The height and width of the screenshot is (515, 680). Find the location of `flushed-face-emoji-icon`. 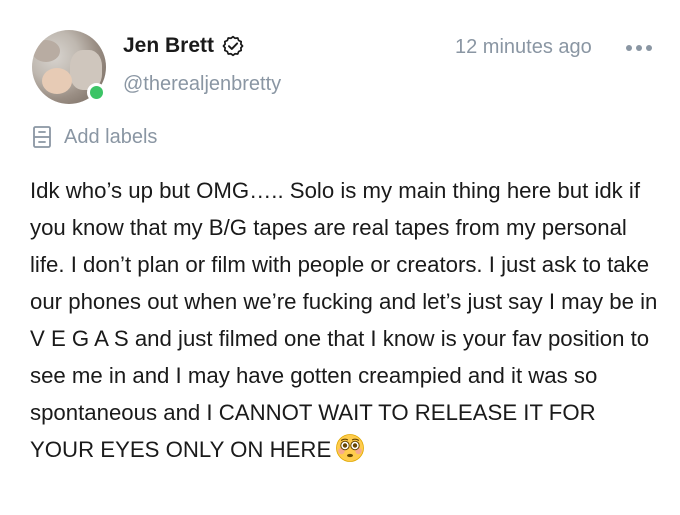

flushed-face-emoji-icon is located at coordinates (350, 448).